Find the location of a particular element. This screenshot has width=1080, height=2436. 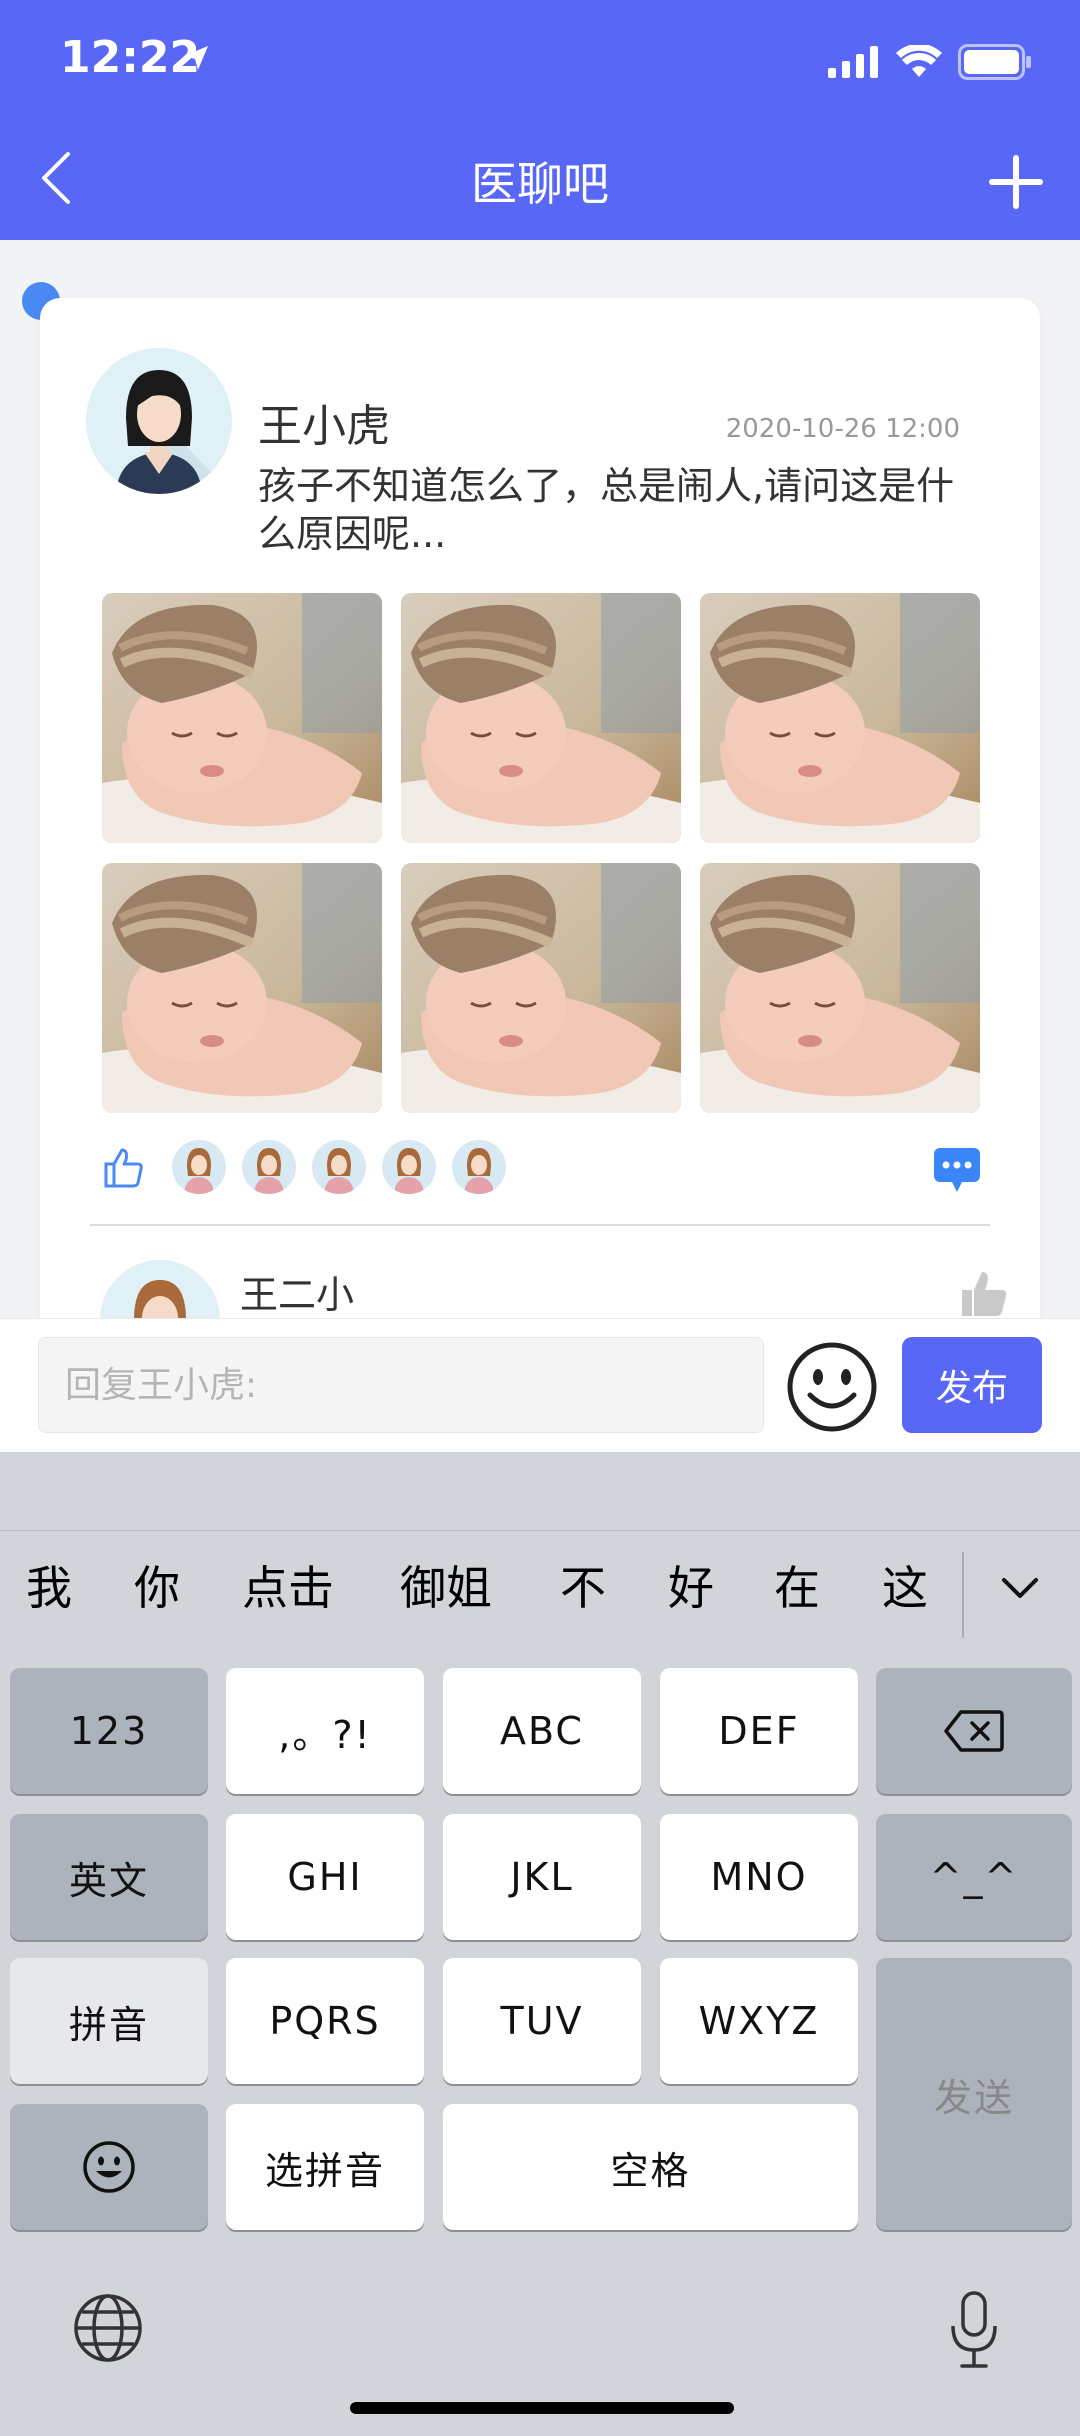

emoji-key is located at coordinates (109, 2167).